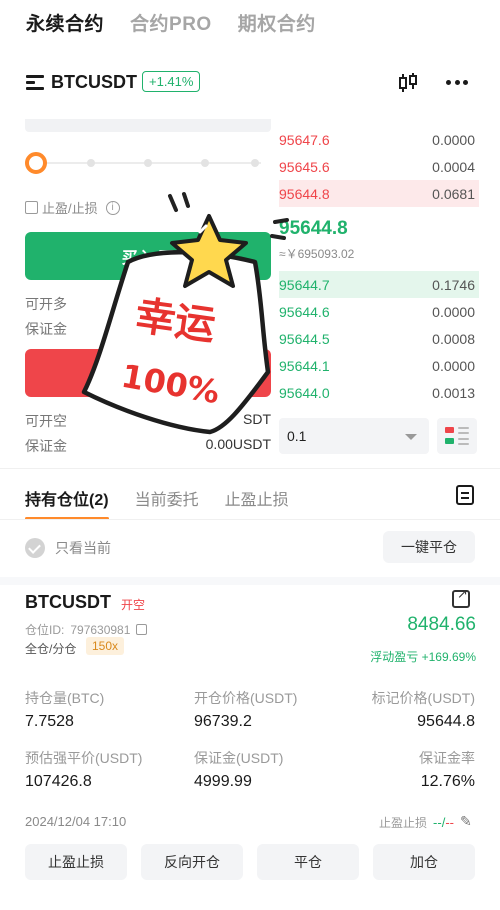  I want to click on open-long-label: 可开多, so click(46, 304).